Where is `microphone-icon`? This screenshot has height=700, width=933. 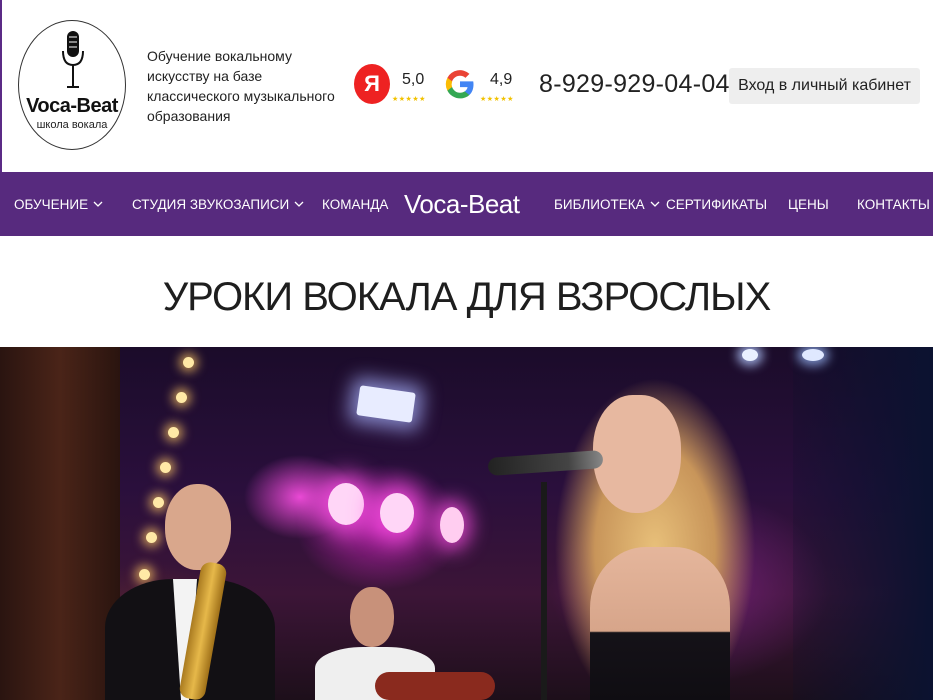 microphone-icon is located at coordinates (73, 59).